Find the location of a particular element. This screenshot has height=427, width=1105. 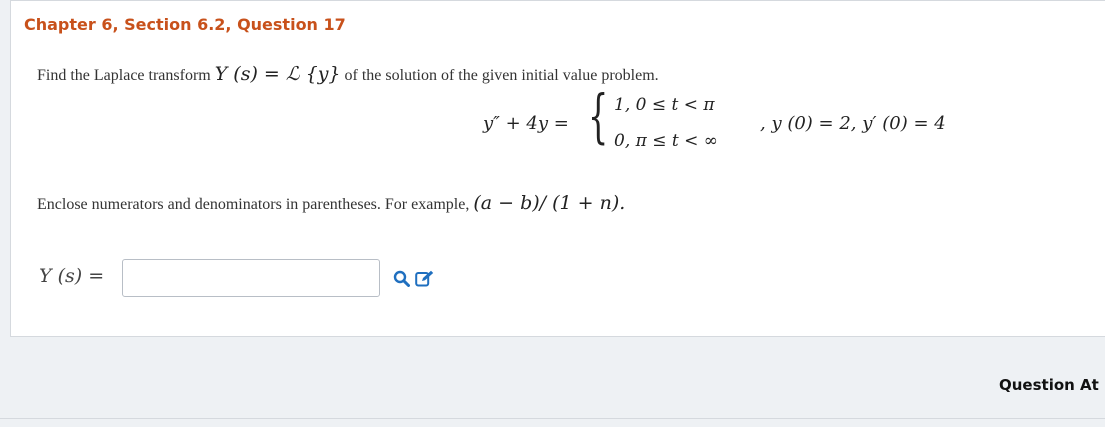

instructions-example: (a − b)/ (1 + n). is located at coordinates (549, 203).